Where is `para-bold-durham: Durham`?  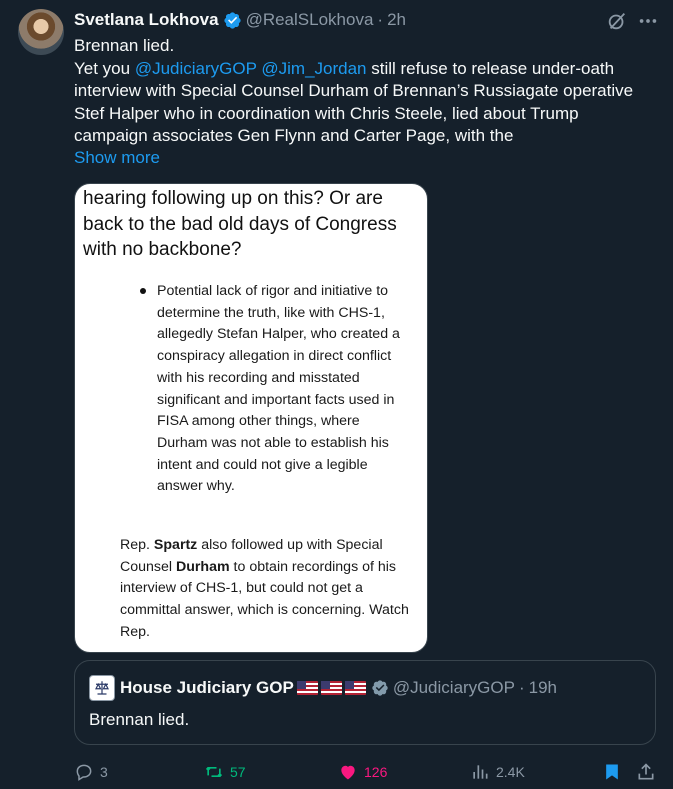
para-bold-durham: Durham is located at coordinates (203, 566).